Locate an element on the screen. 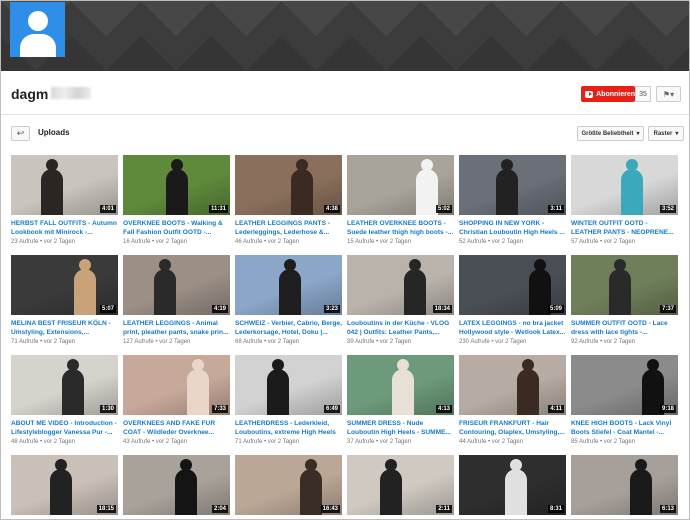 The height and width of the screenshot is (520, 690). video-card: 2:11LATEX SKIRT WITH LEOPARD is located at coordinates (400, 487).